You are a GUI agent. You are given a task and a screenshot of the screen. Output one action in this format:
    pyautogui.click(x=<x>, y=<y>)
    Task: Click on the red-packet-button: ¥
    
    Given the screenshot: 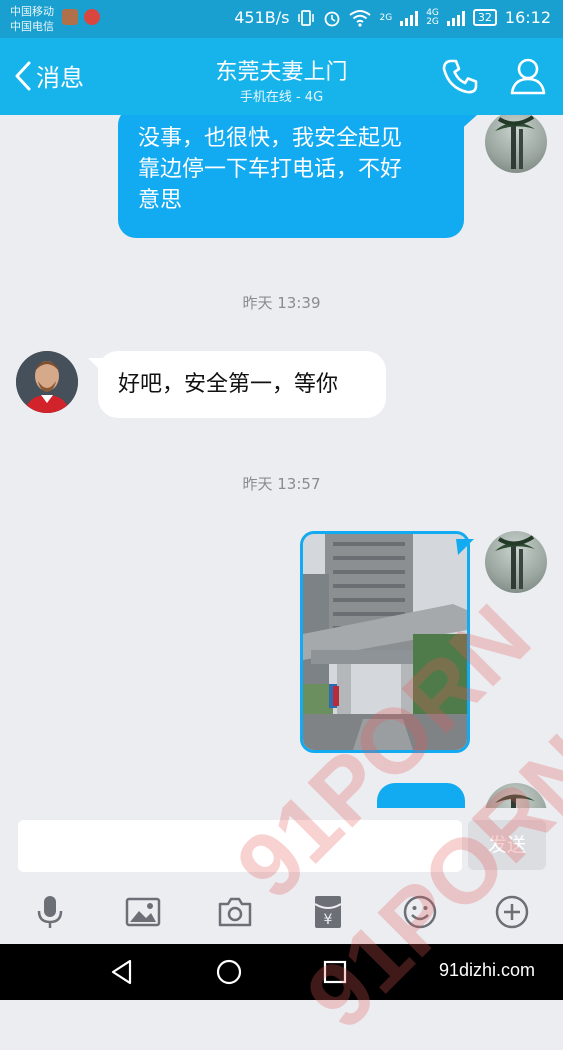 What is the action you would take?
    pyautogui.click(x=328, y=912)
    